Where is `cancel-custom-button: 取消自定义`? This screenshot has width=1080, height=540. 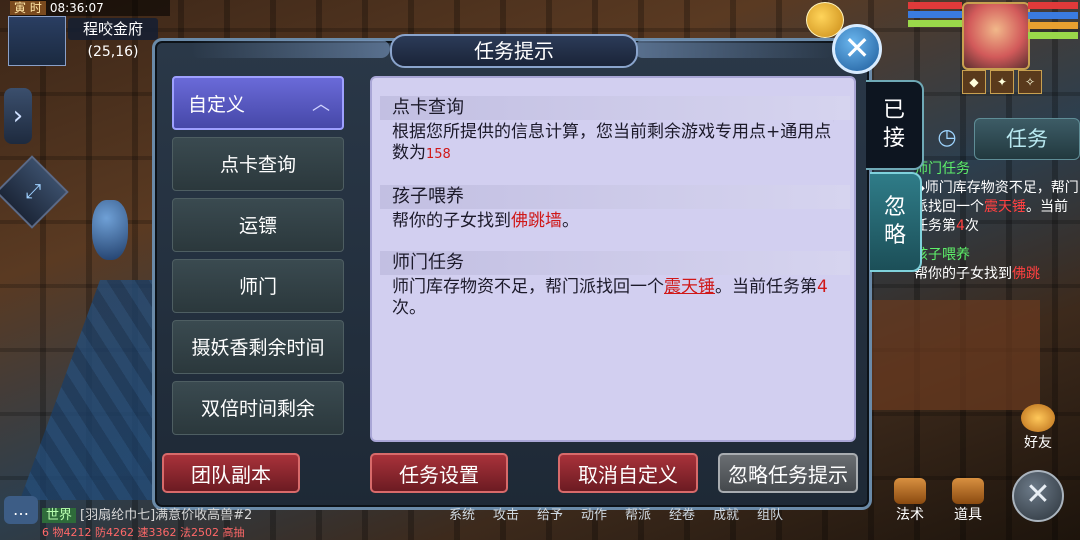 cancel-custom-button: 取消自定义 is located at coordinates (628, 473).